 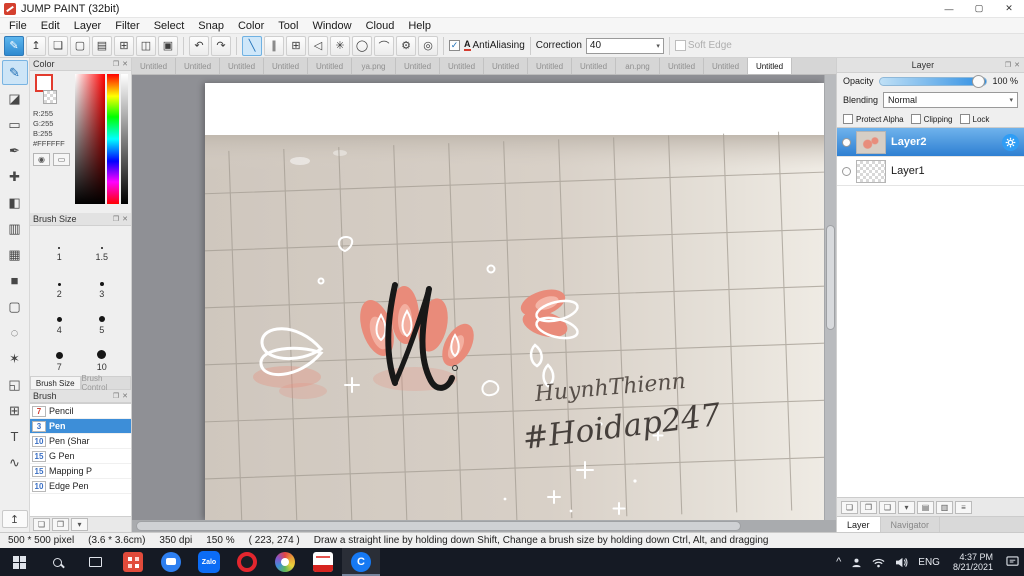 What do you see at coordinates (124, 45) in the screenshot?
I see `grid-toggle-button: ⊞` at bounding box center [124, 45].